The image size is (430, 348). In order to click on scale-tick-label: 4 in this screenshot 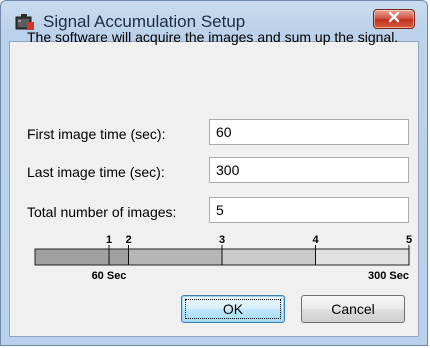, I will do `click(315, 240)`.